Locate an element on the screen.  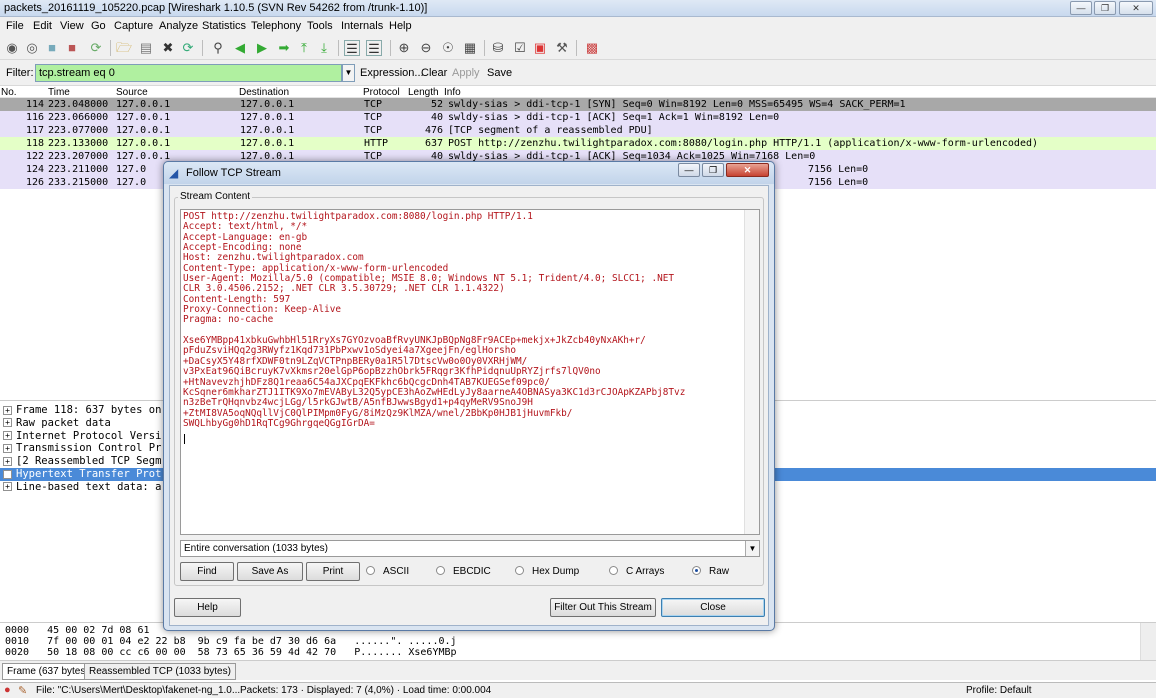
tree-item: + Internet Protocol Versi is located at coordinates (82, 436).